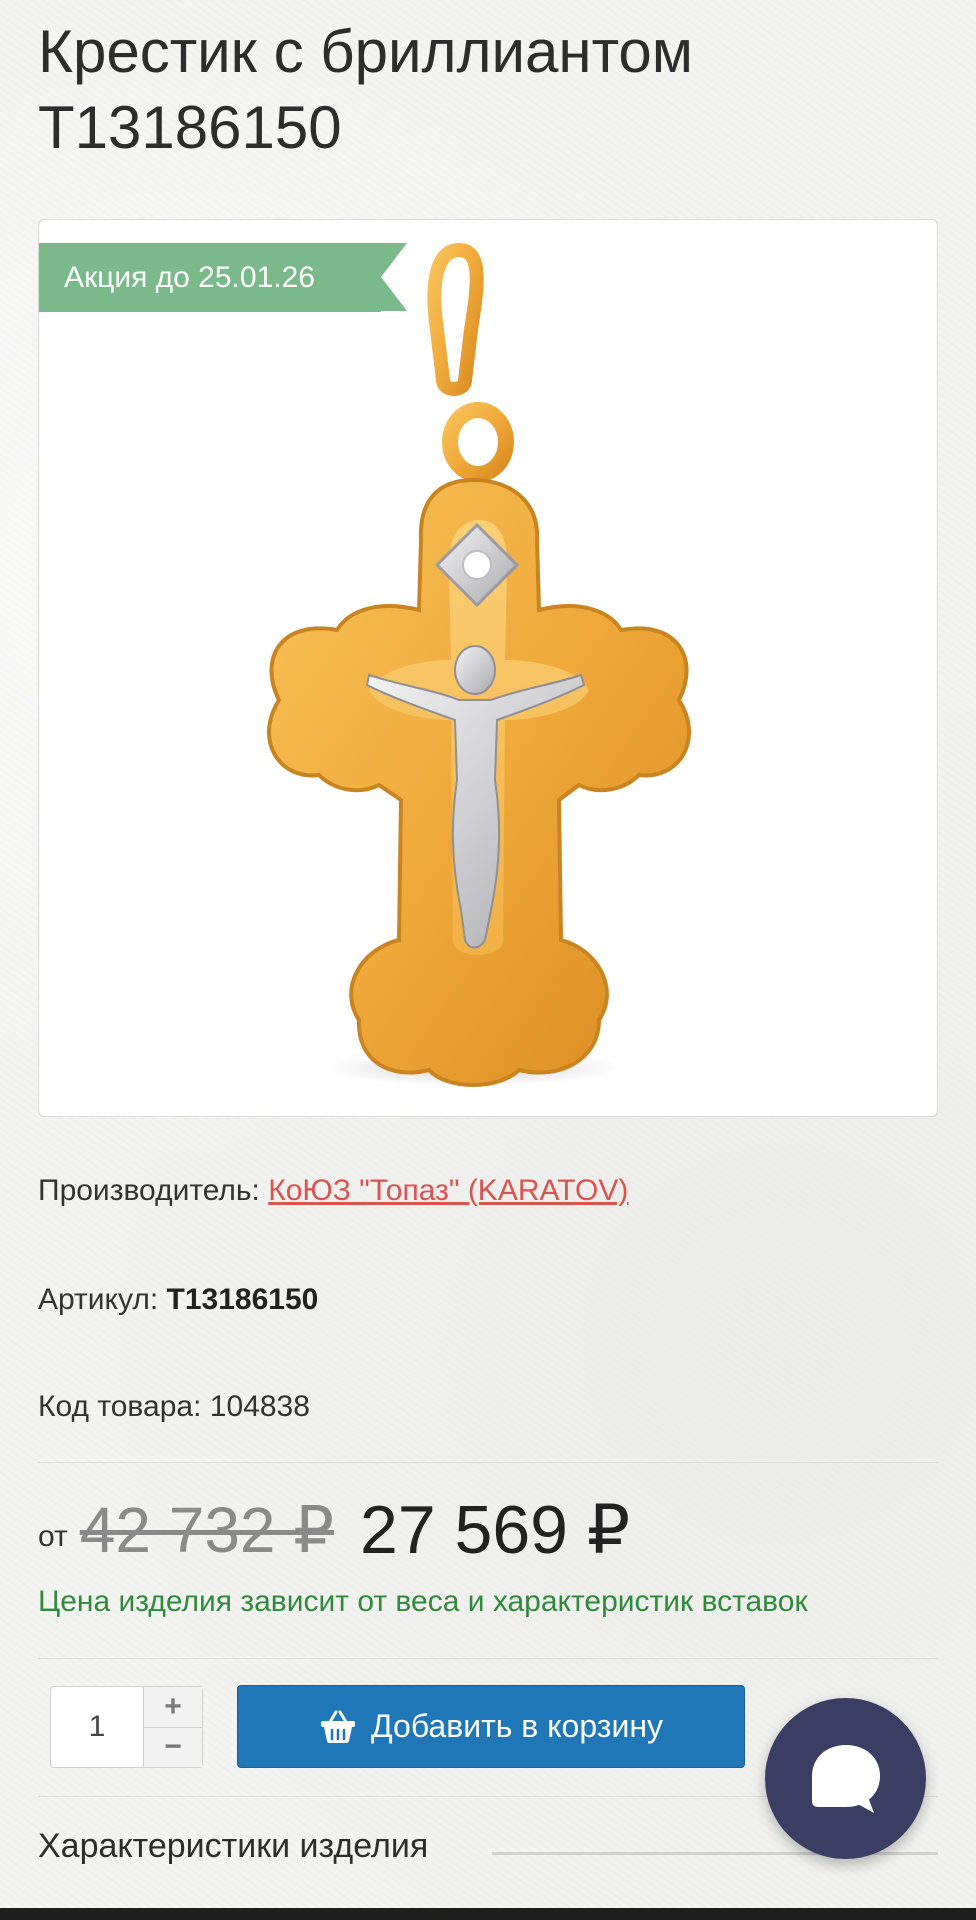 The image size is (976, 1920). What do you see at coordinates (488, 1914) in the screenshot?
I see `bottom-system-bar` at bounding box center [488, 1914].